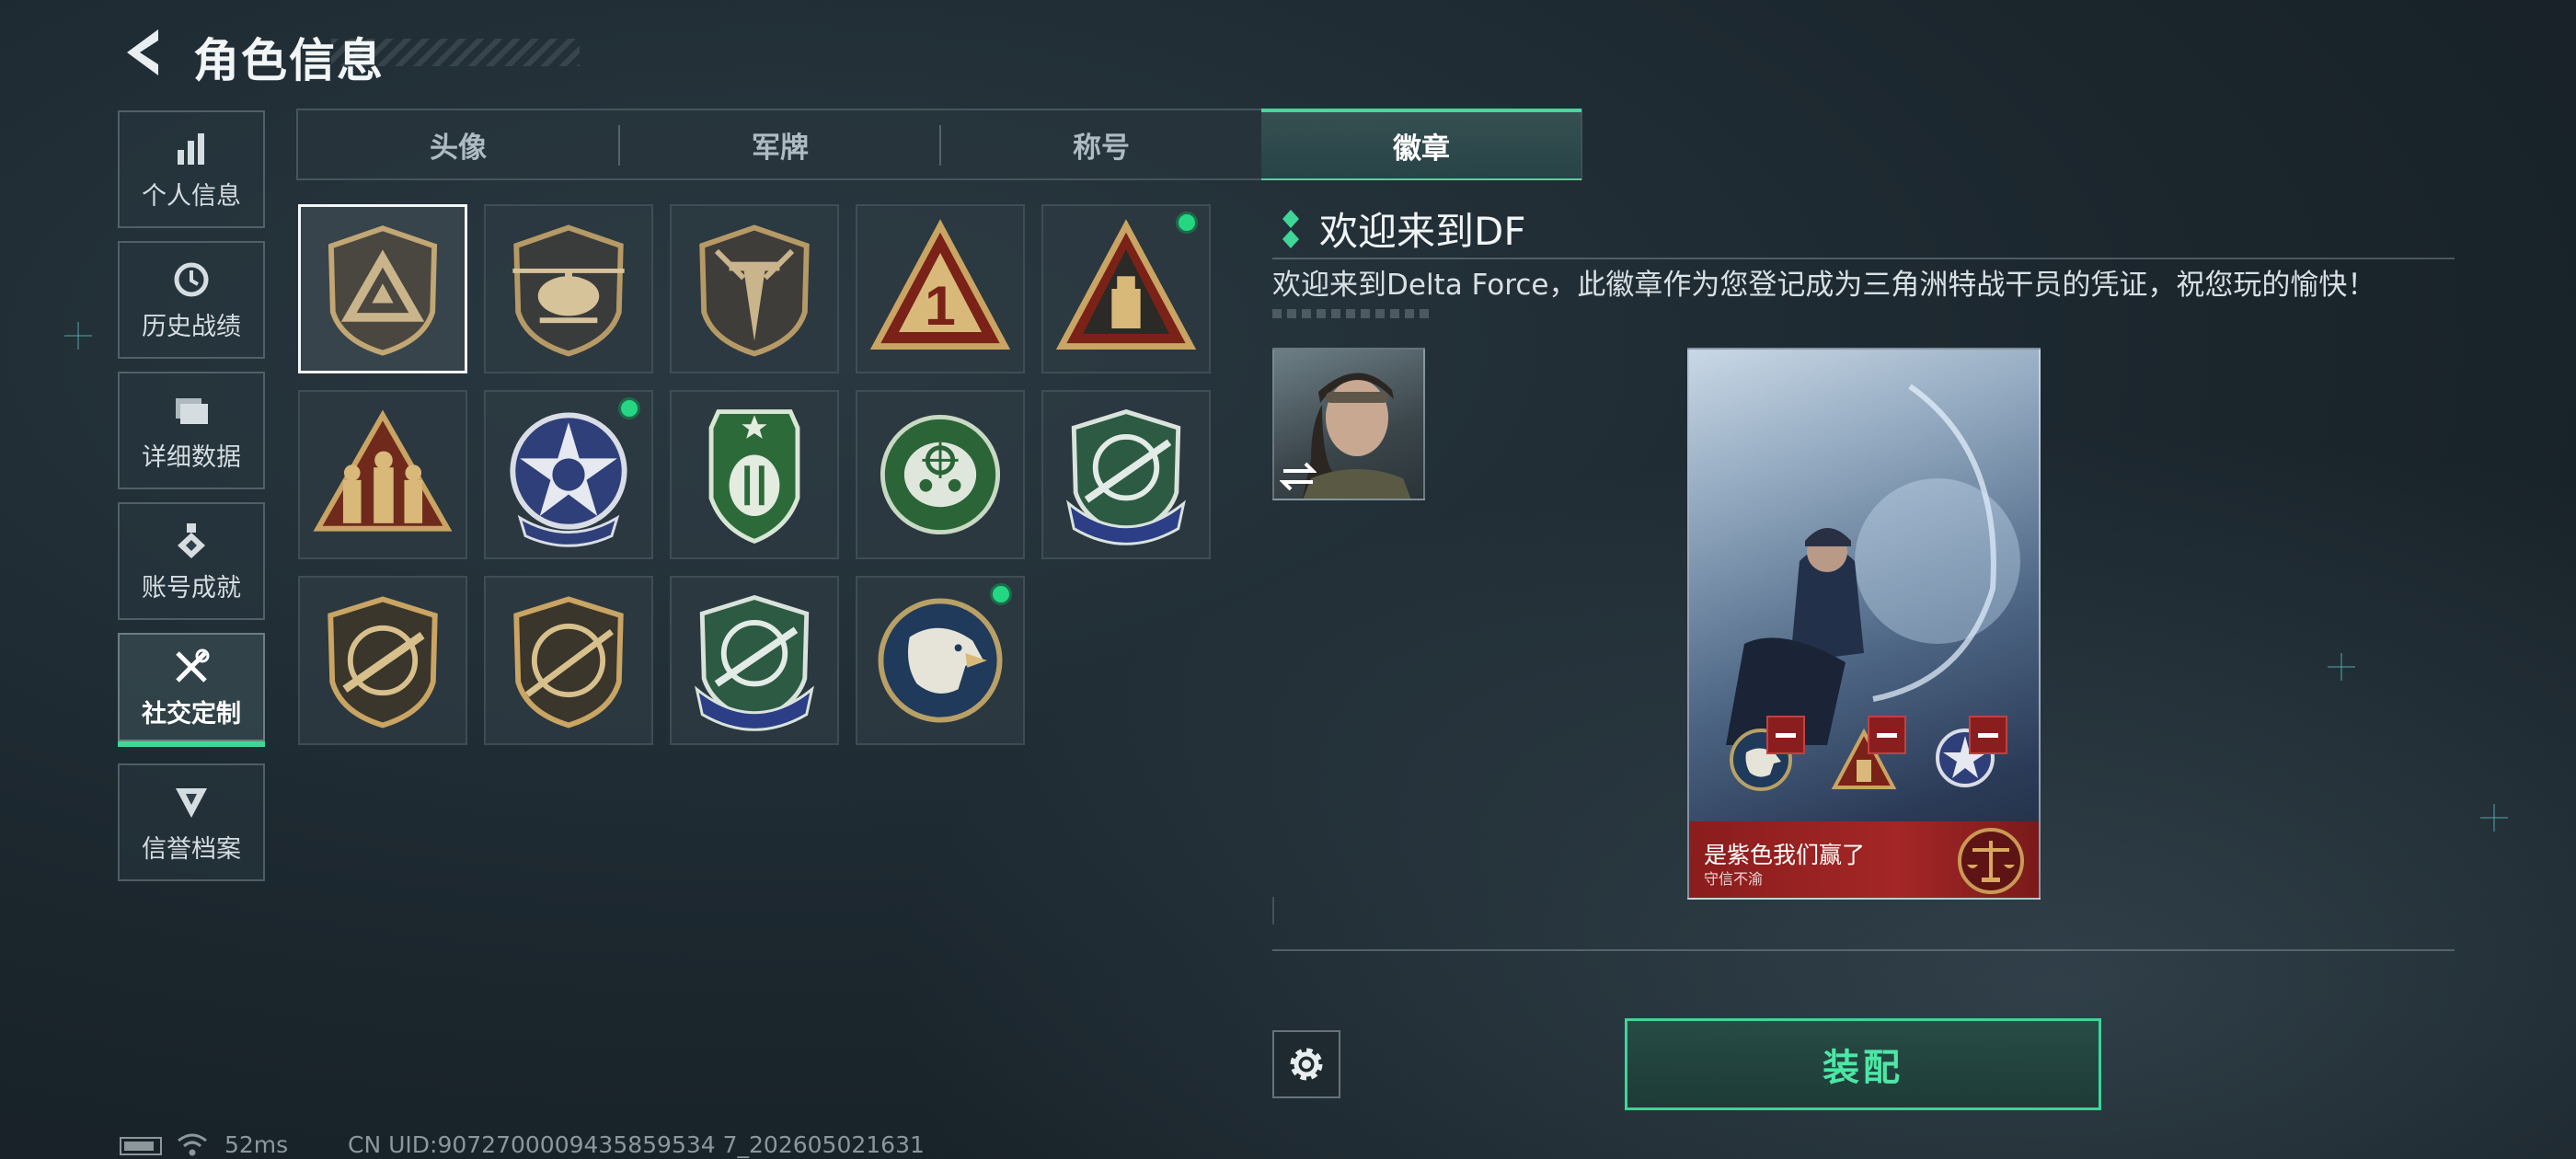  I want to click on svg-text: 1, so click(940, 305).